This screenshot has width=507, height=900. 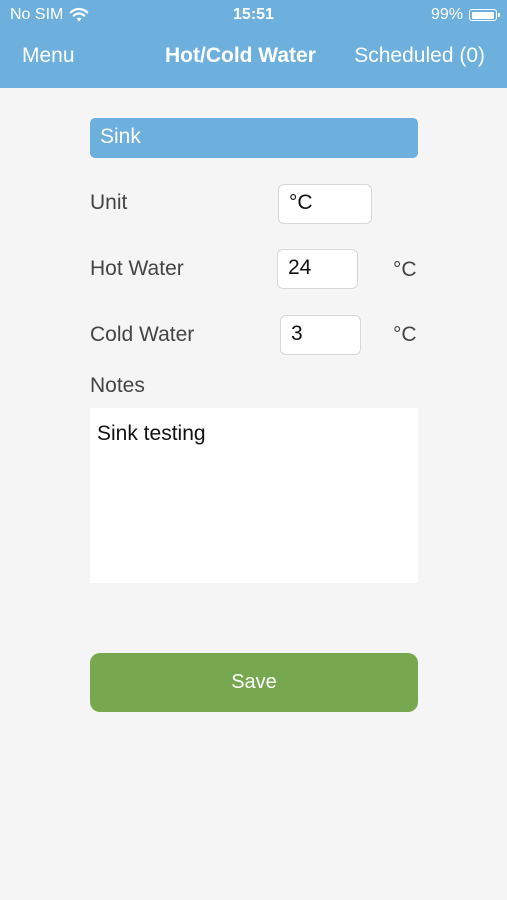 I want to click on hot-water-input: 24, so click(x=317, y=269).